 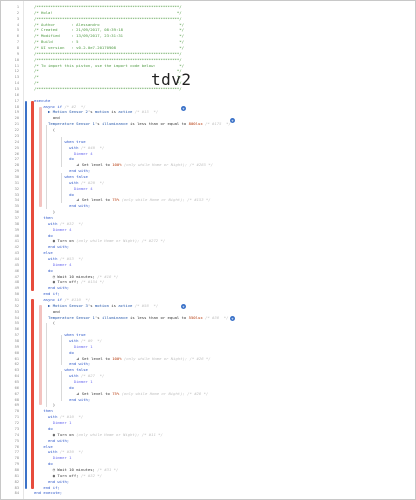 What do you see at coordinates (66, 469) in the screenshot?
I see `code-token: ◷ Wait 10 minutes;` at bounding box center [66, 469].